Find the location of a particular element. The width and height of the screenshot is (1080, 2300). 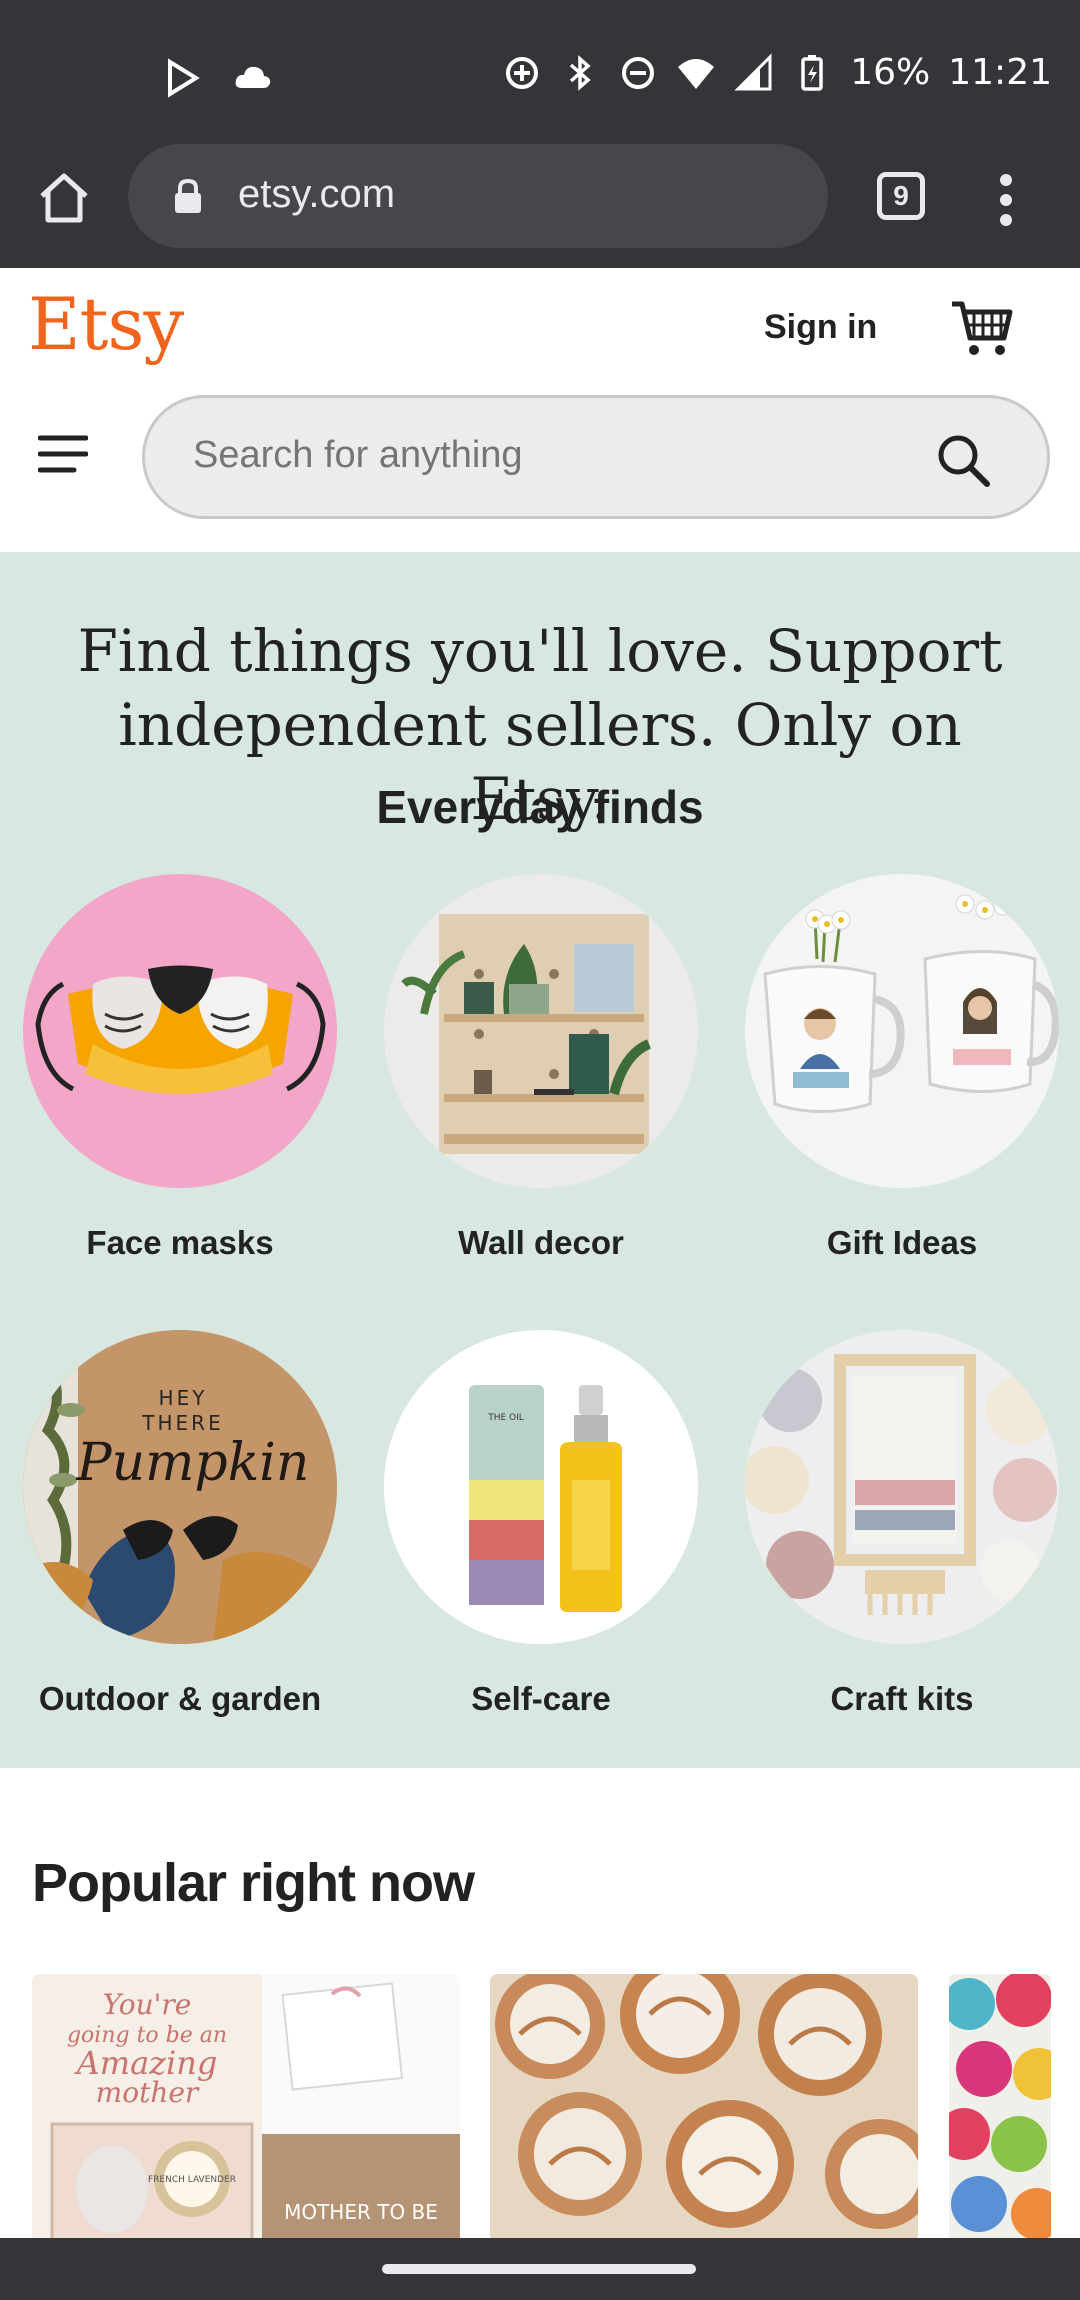

bottle-label-1: THE OIL is located at coordinates (505, 1418).